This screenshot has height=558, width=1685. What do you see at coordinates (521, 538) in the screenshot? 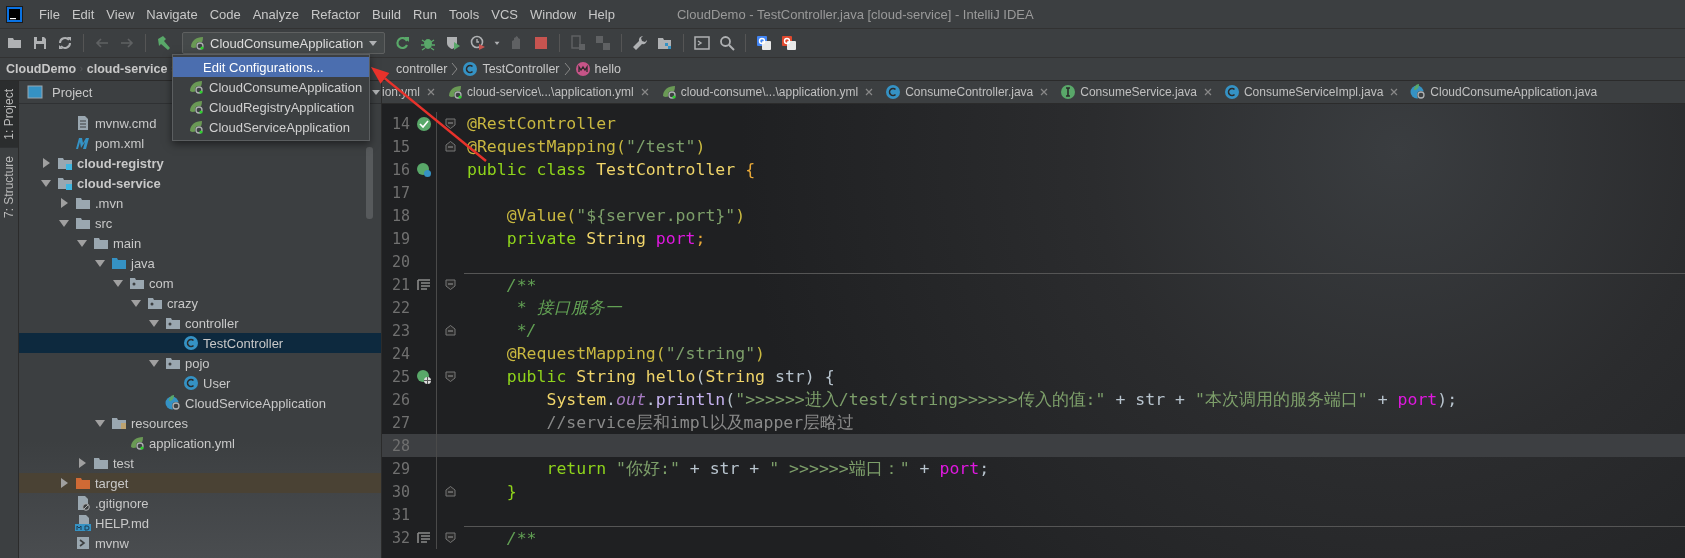
I see `code-line: /**` at bounding box center [521, 538].